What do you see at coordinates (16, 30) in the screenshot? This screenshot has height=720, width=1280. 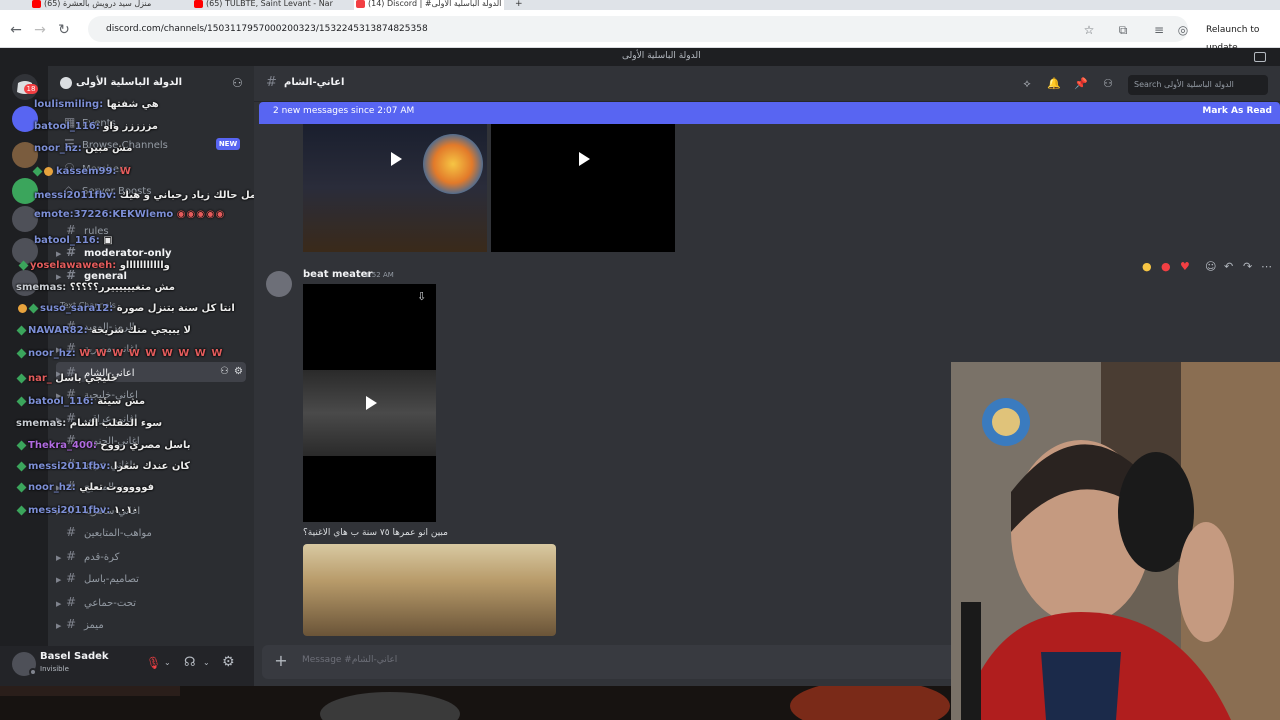 I see `back-icon: ←` at bounding box center [16, 30].